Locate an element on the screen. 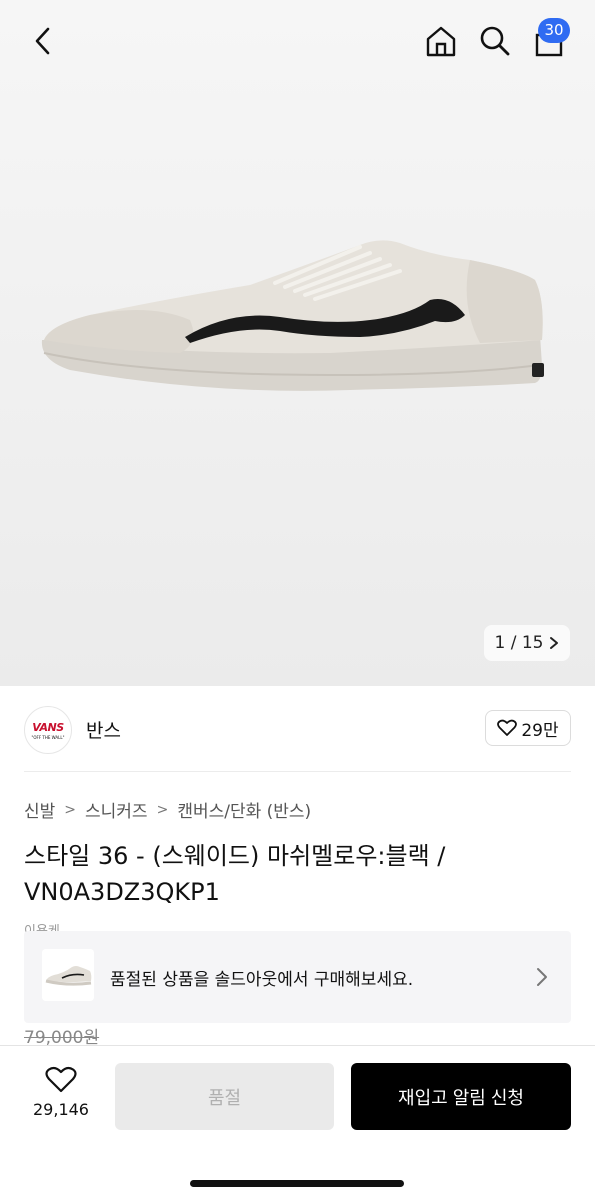 Image resolution: width=595 pixels, height=1200 pixels. soldout-link-card: 품절된 상품을 솔드아웃에서 구매해보세요. is located at coordinates (297, 977).